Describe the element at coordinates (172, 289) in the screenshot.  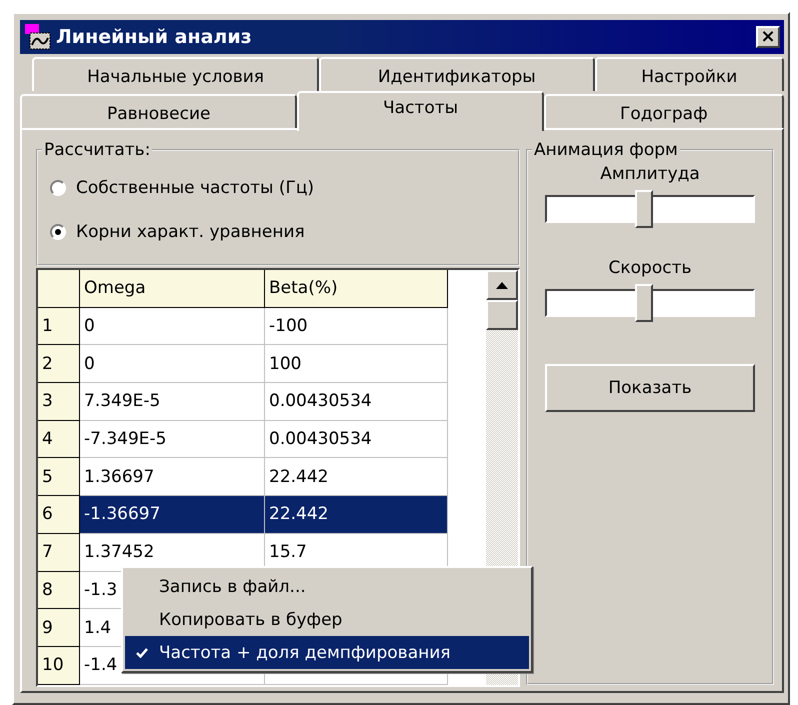
I see `column-header: Omega` at that location.